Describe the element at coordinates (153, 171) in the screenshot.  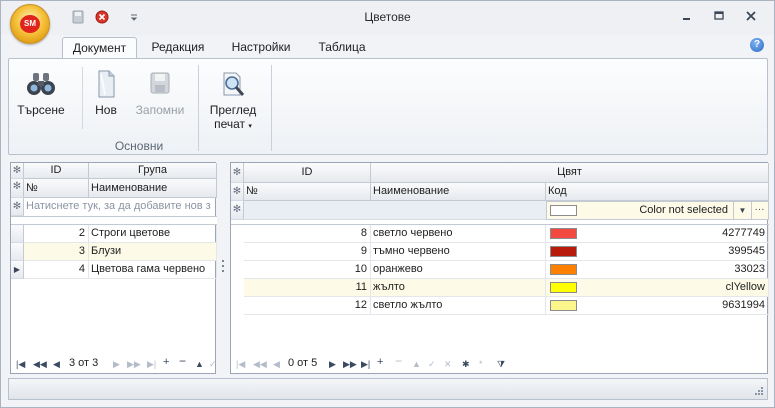
I see `header-group: Група` at that location.